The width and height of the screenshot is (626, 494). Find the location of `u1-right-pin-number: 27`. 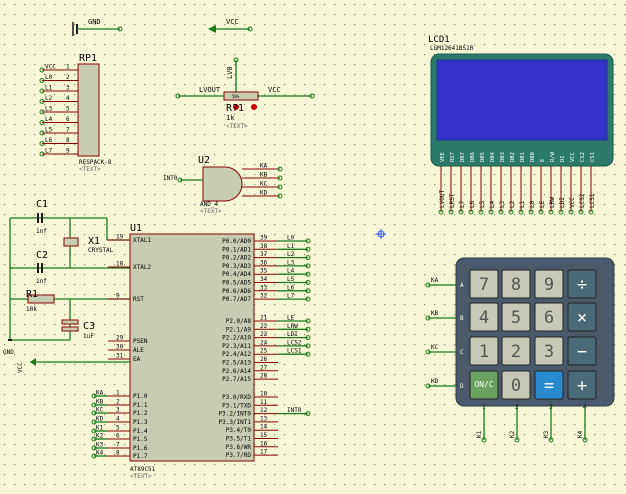

u1-right-pin-number: 27 is located at coordinates (264, 367).